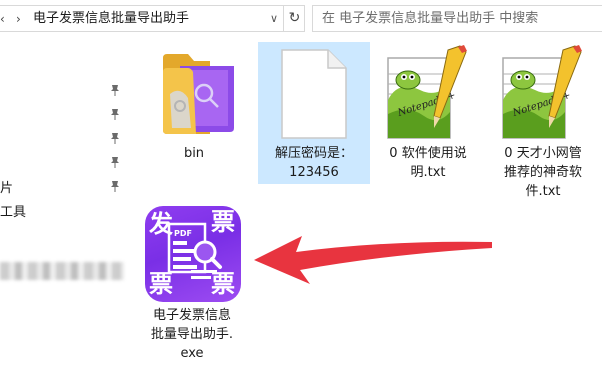 The width and height of the screenshot is (602, 370). What do you see at coordinates (111, 19) in the screenshot?
I see `breadcrumb-current-folder: 电子发票信息批量导出助手` at bounding box center [111, 19].